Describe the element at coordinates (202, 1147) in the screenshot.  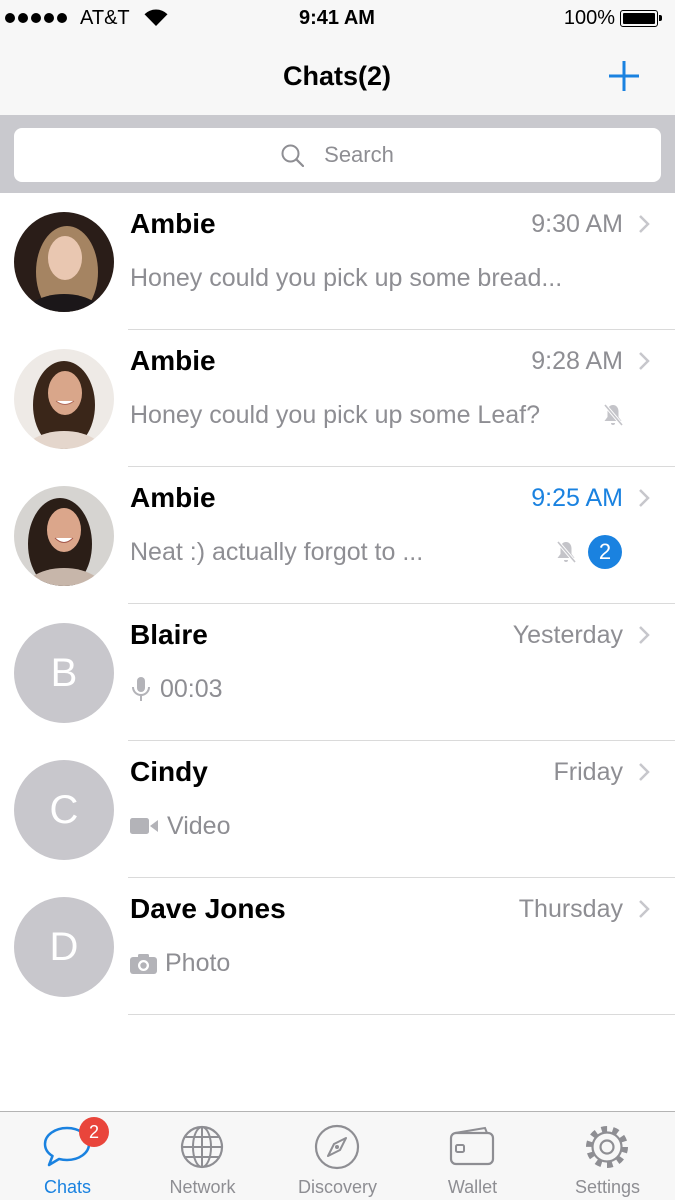
I see `globe-icon` at that location.